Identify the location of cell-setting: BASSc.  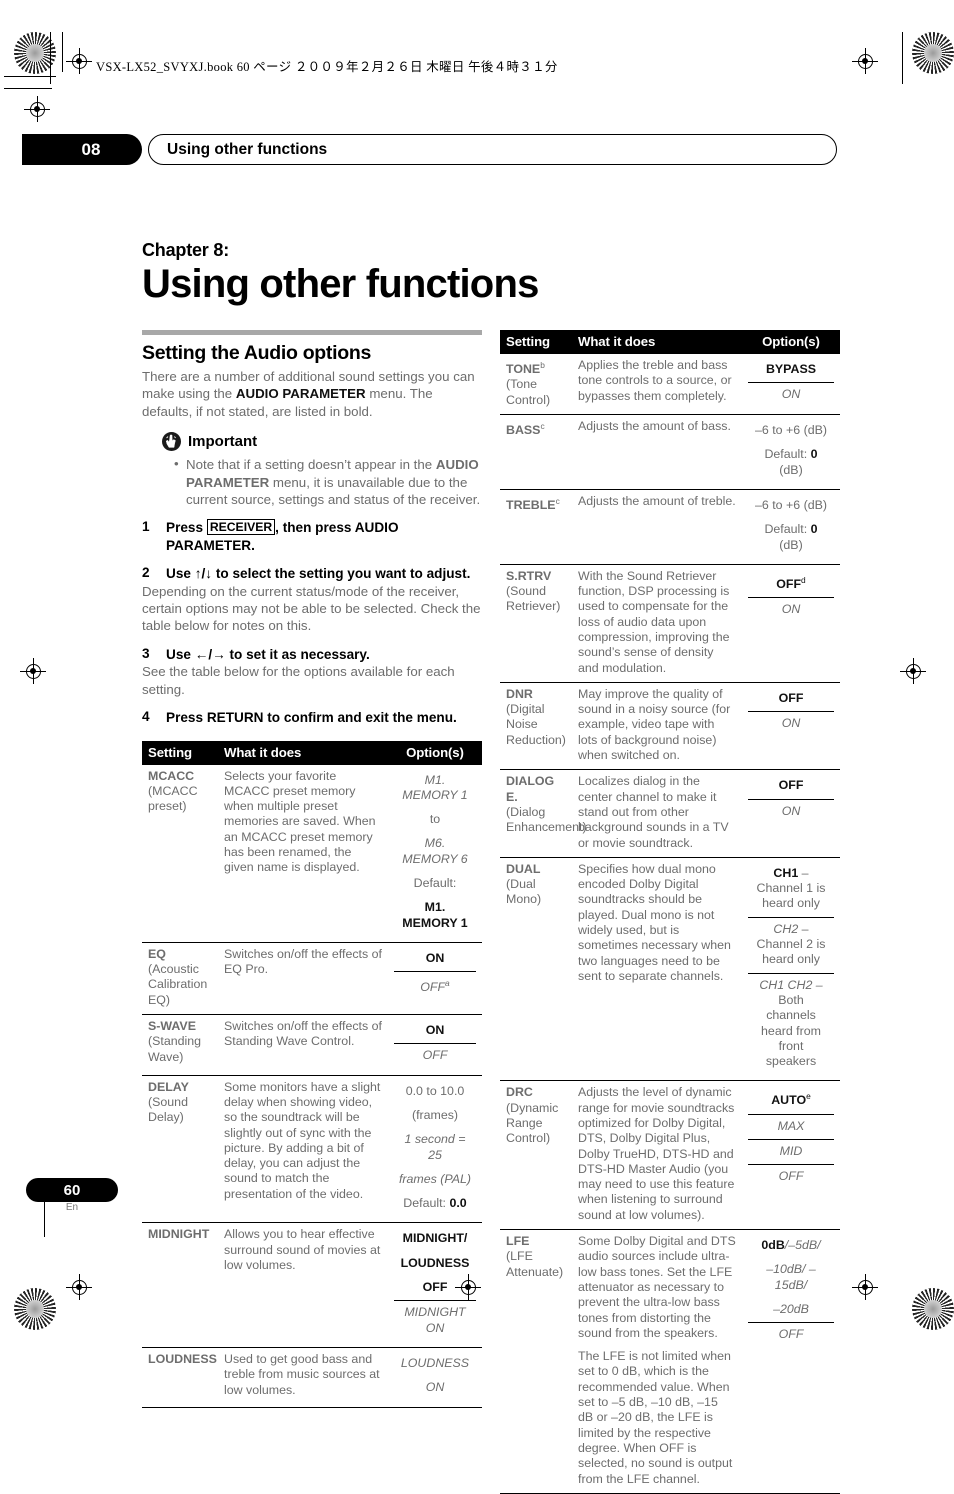
(536, 452).